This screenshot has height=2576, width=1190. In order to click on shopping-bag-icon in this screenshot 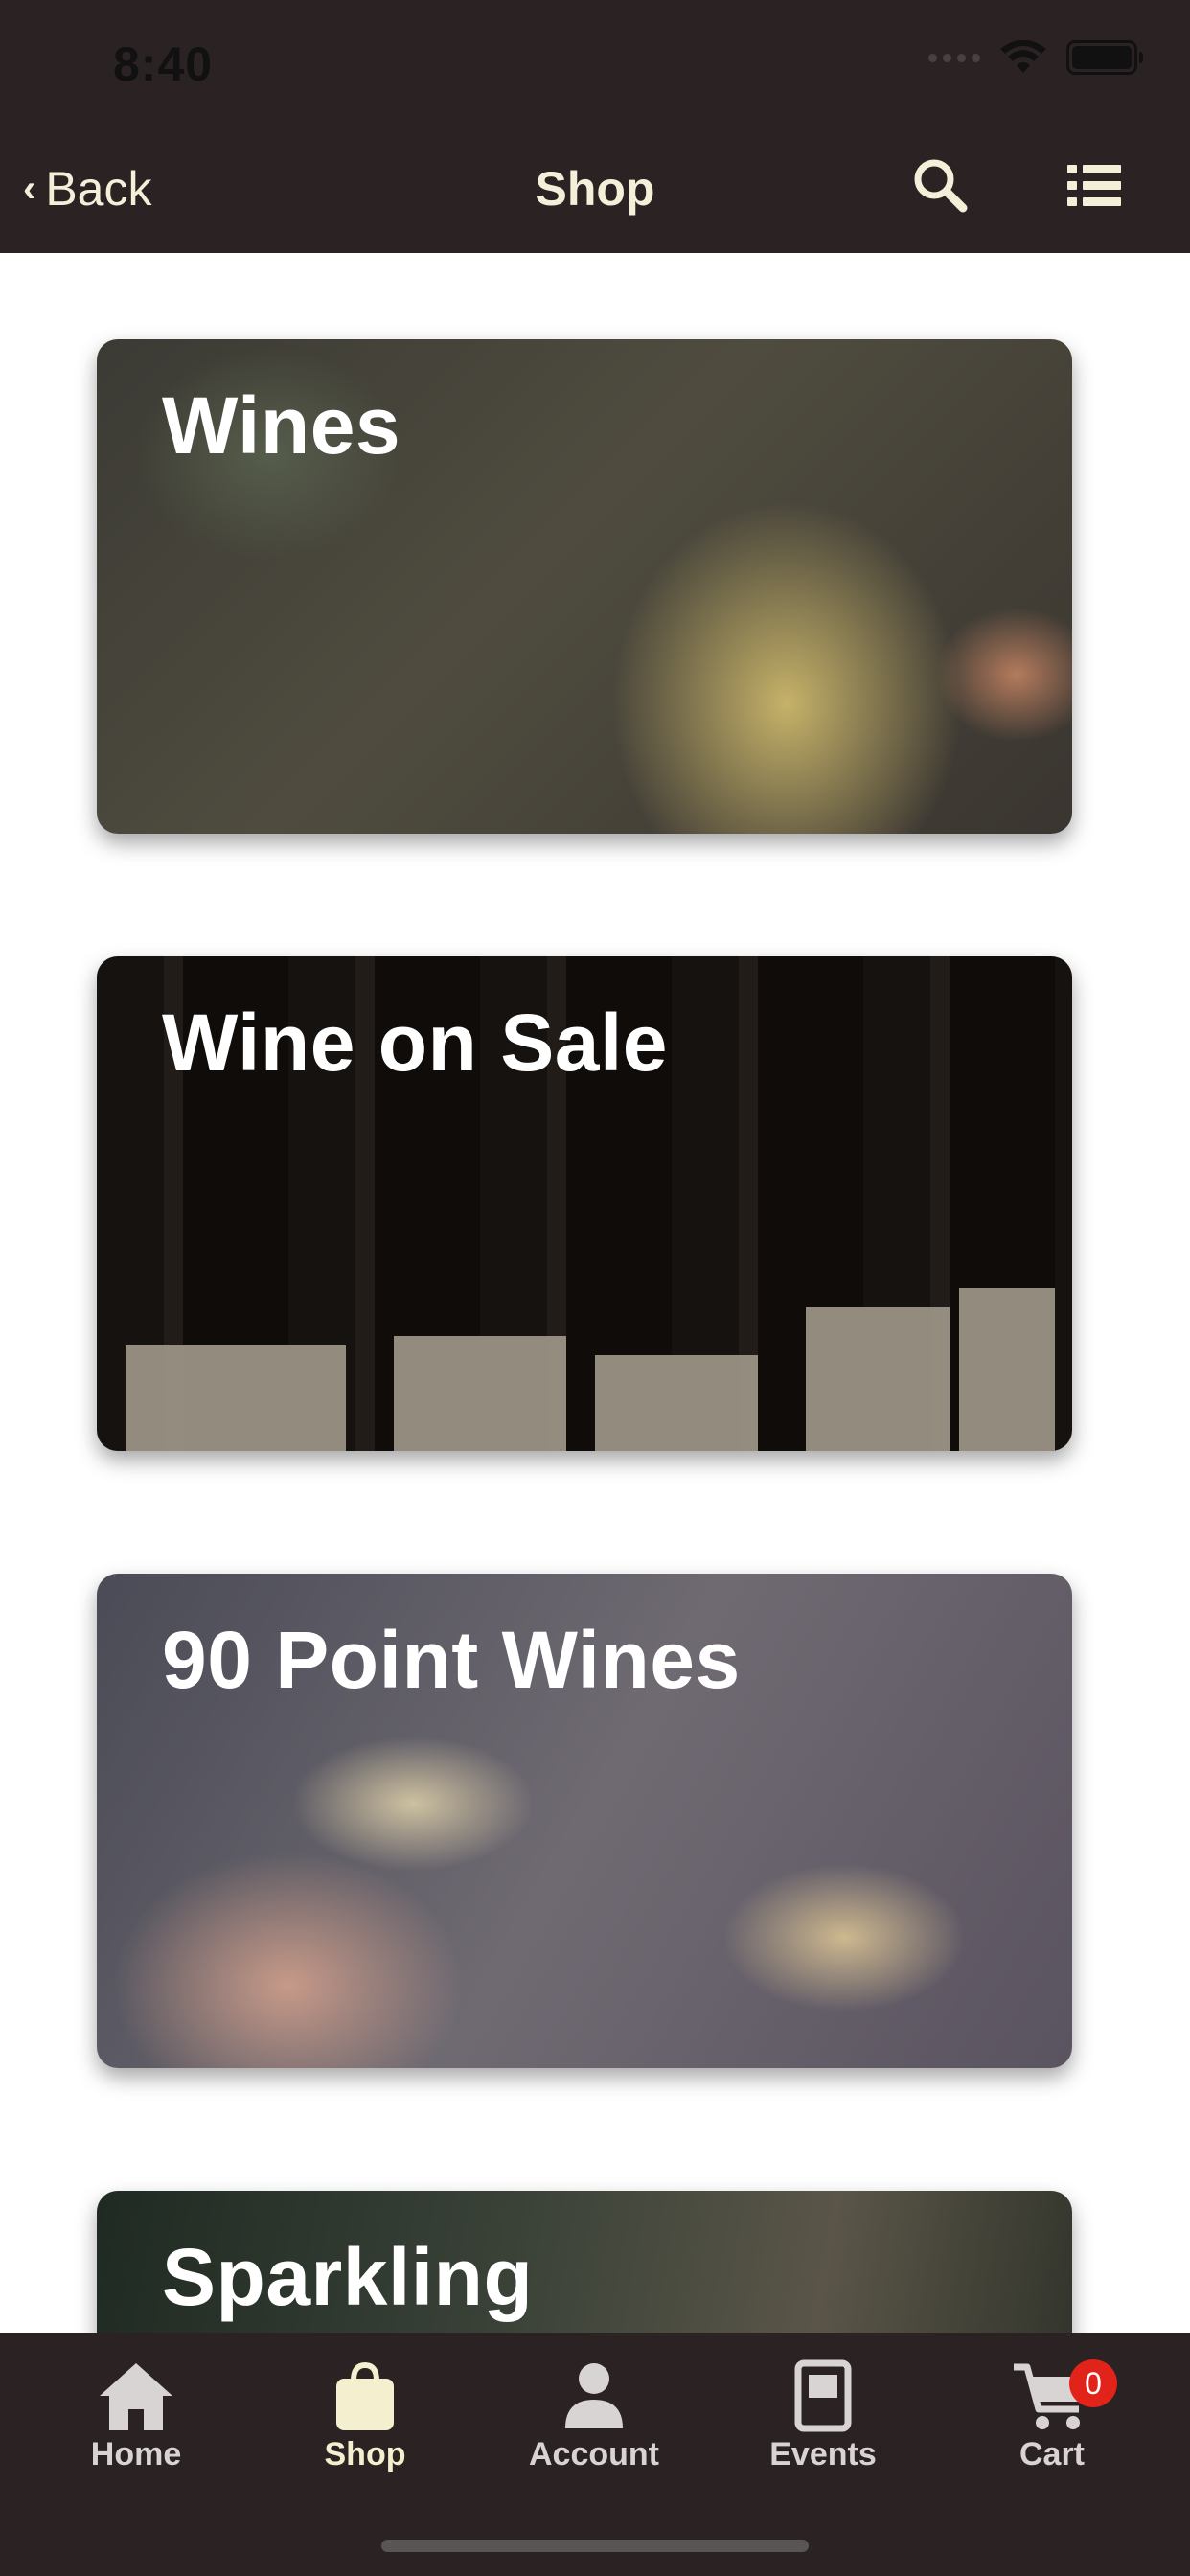, I will do `click(365, 2395)`.